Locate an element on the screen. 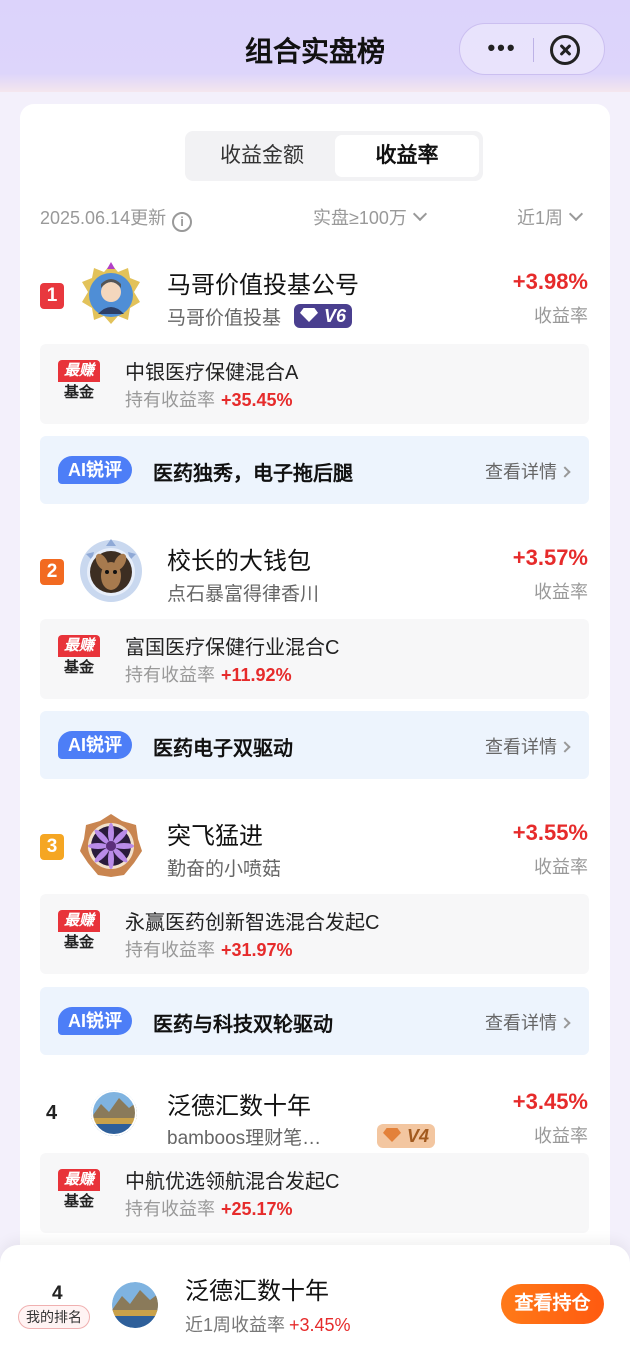 The image size is (630, 1368). scale-filter: 实盘≥100万 is located at coordinates (370, 217).